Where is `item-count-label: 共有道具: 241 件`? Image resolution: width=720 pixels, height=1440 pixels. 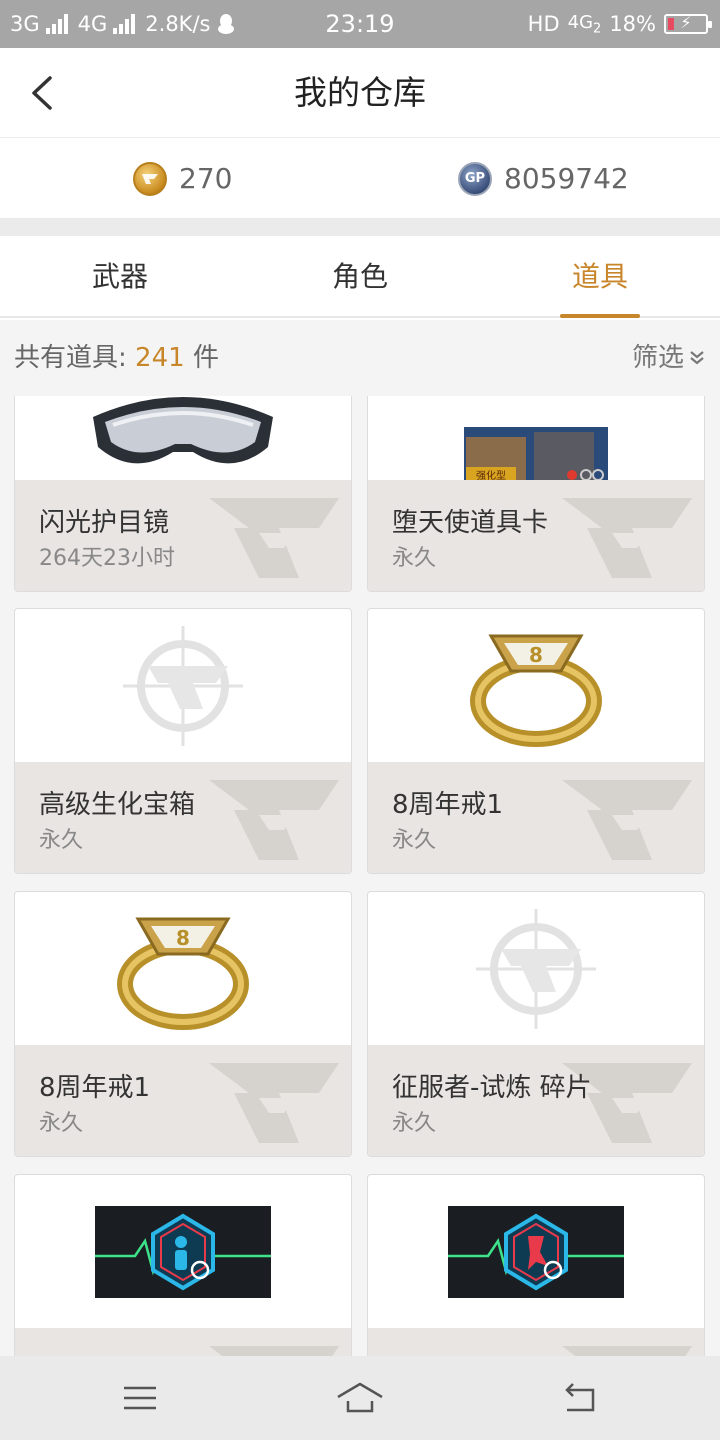 item-count-label: 共有道具: 241 件 is located at coordinates (116, 358).